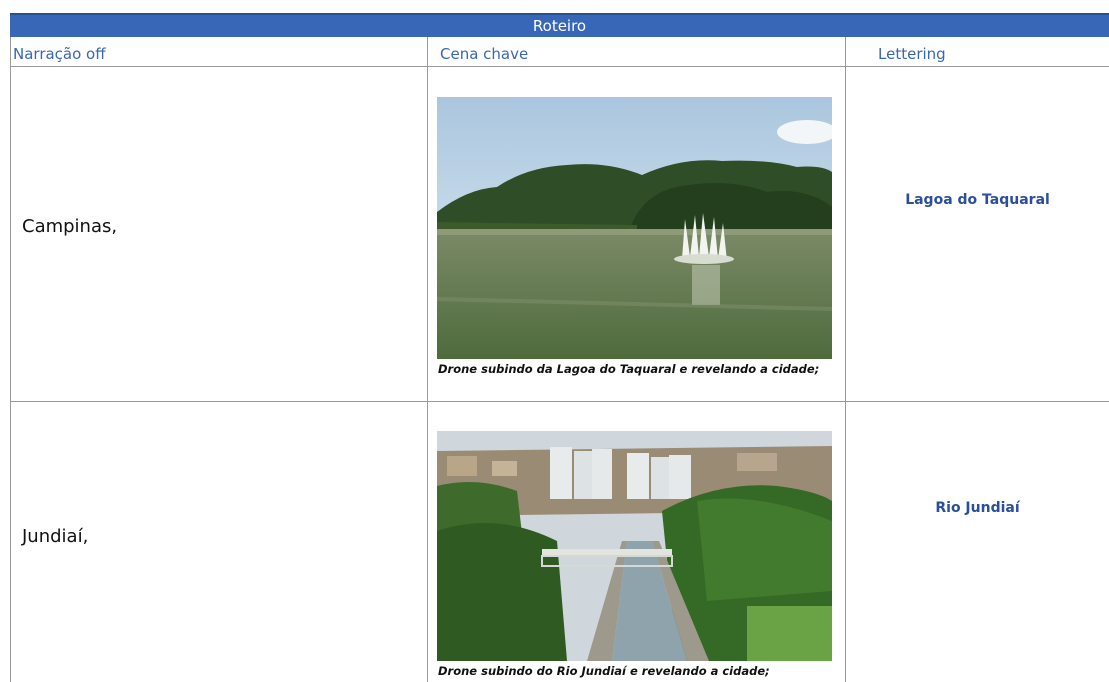 This screenshot has height=682, width=1109. What do you see at coordinates (559, 25) in the screenshot?
I see `table-title: Roteiro` at bounding box center [559, 25].